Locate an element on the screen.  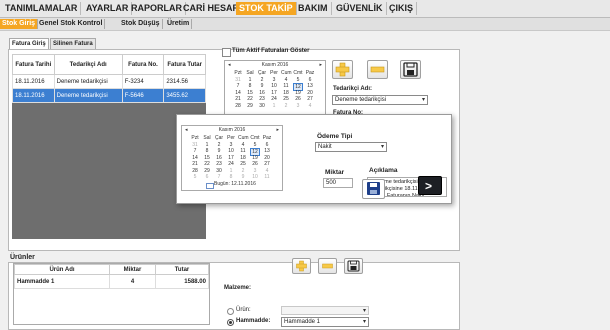
raw-material-select: Hammadde 1 is located at coordinates (325, 322).